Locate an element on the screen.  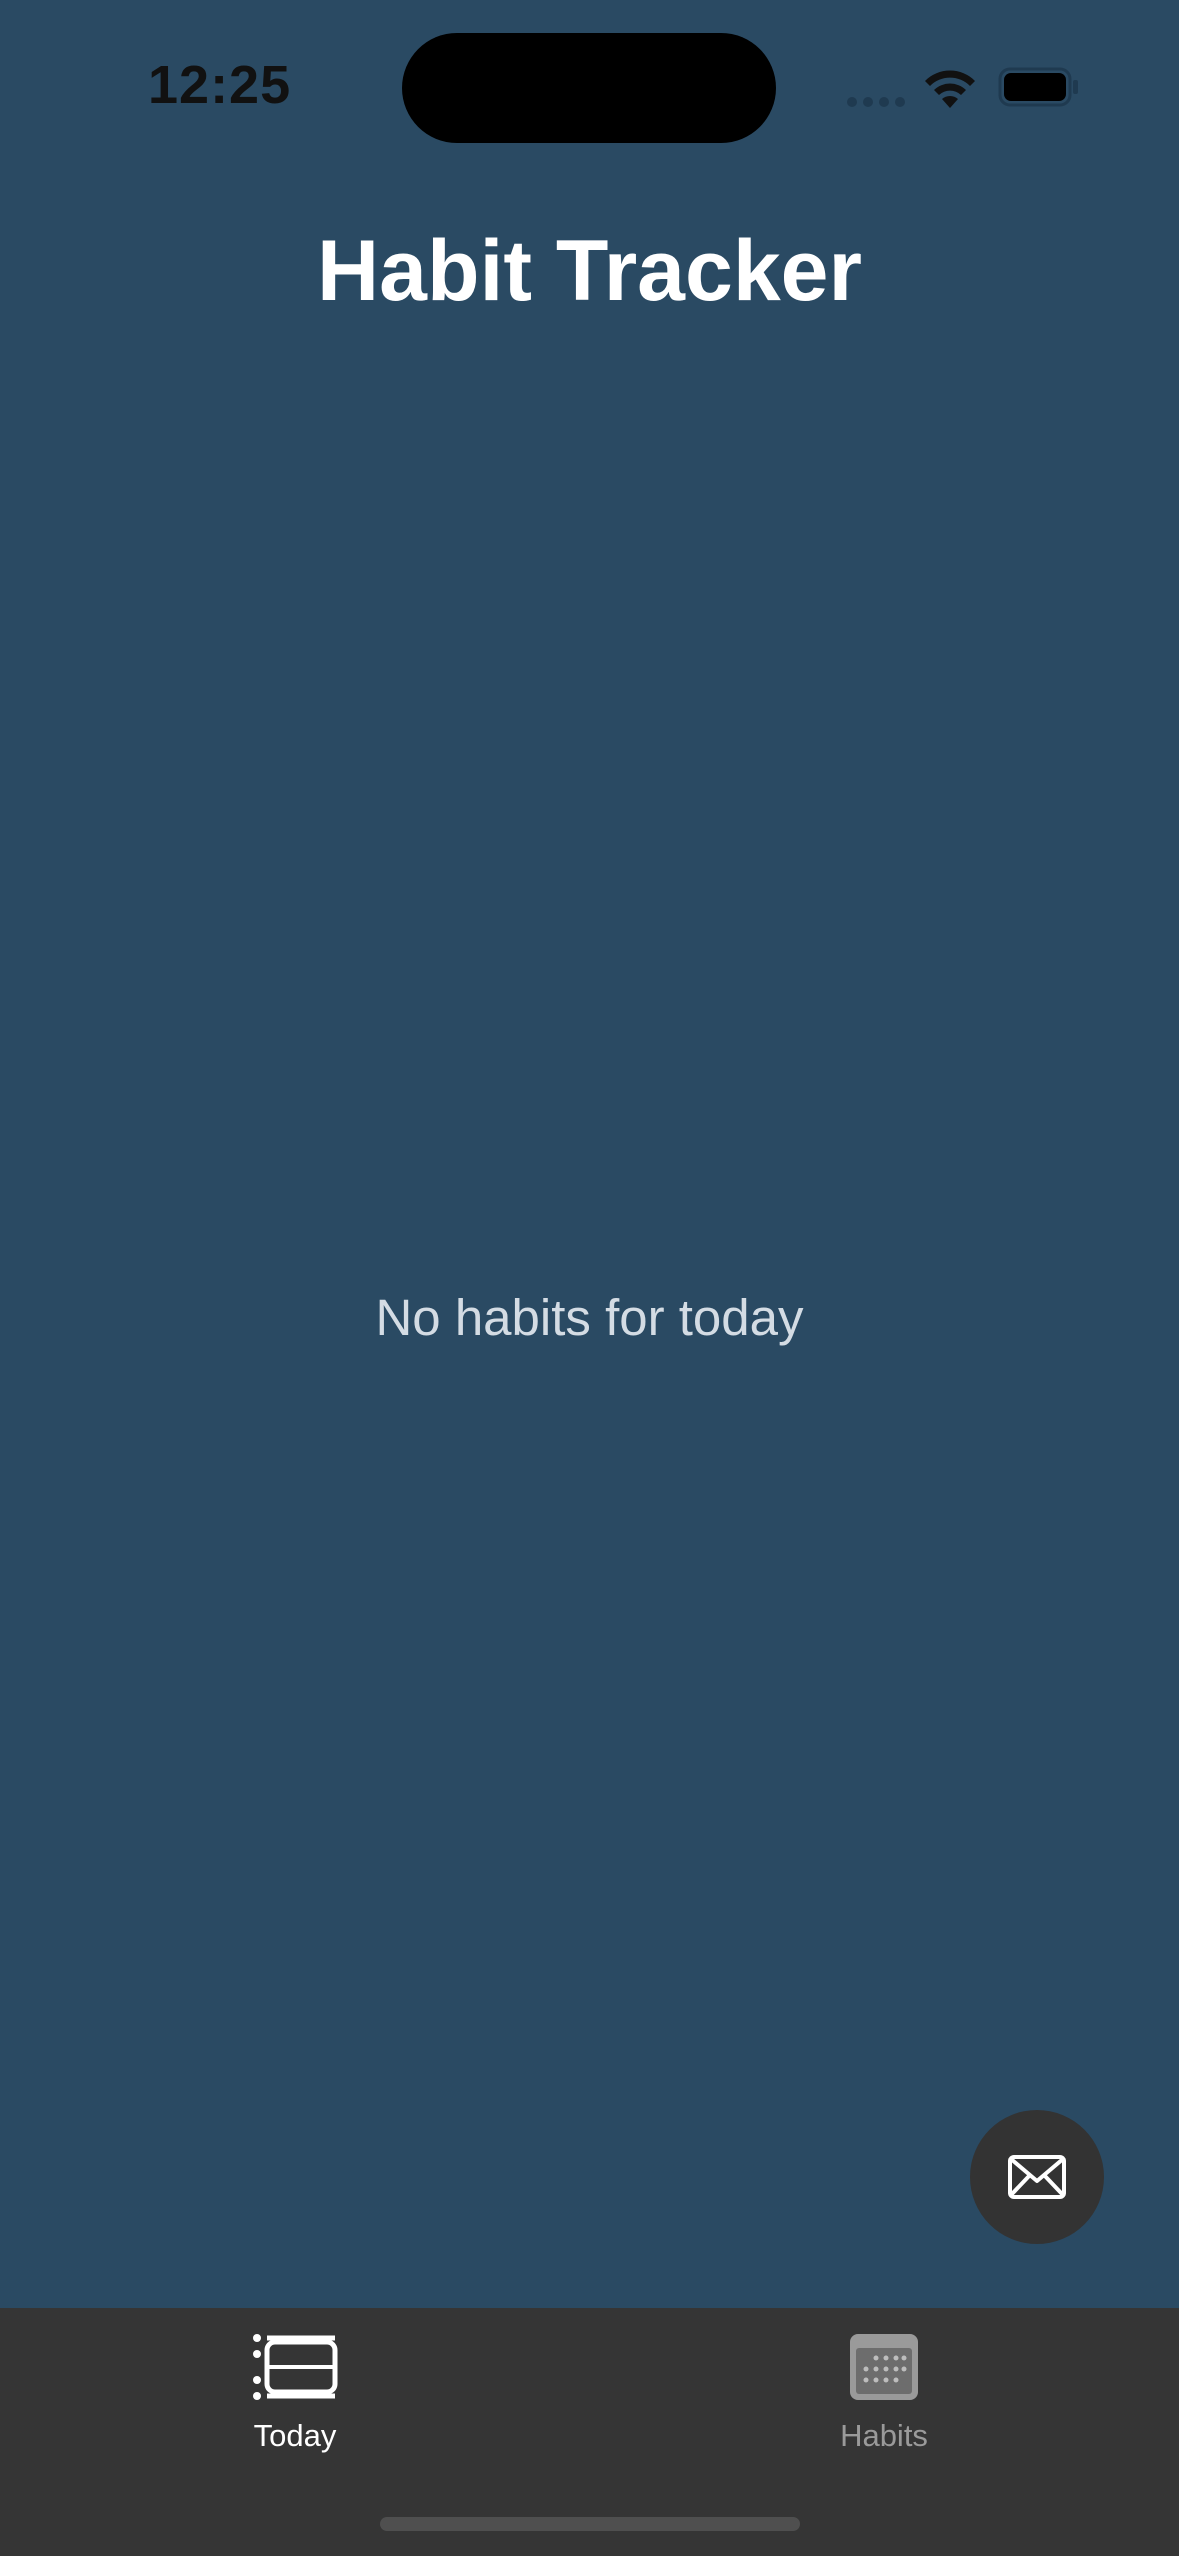
wifi-icon is located at coordinates (950, 89).